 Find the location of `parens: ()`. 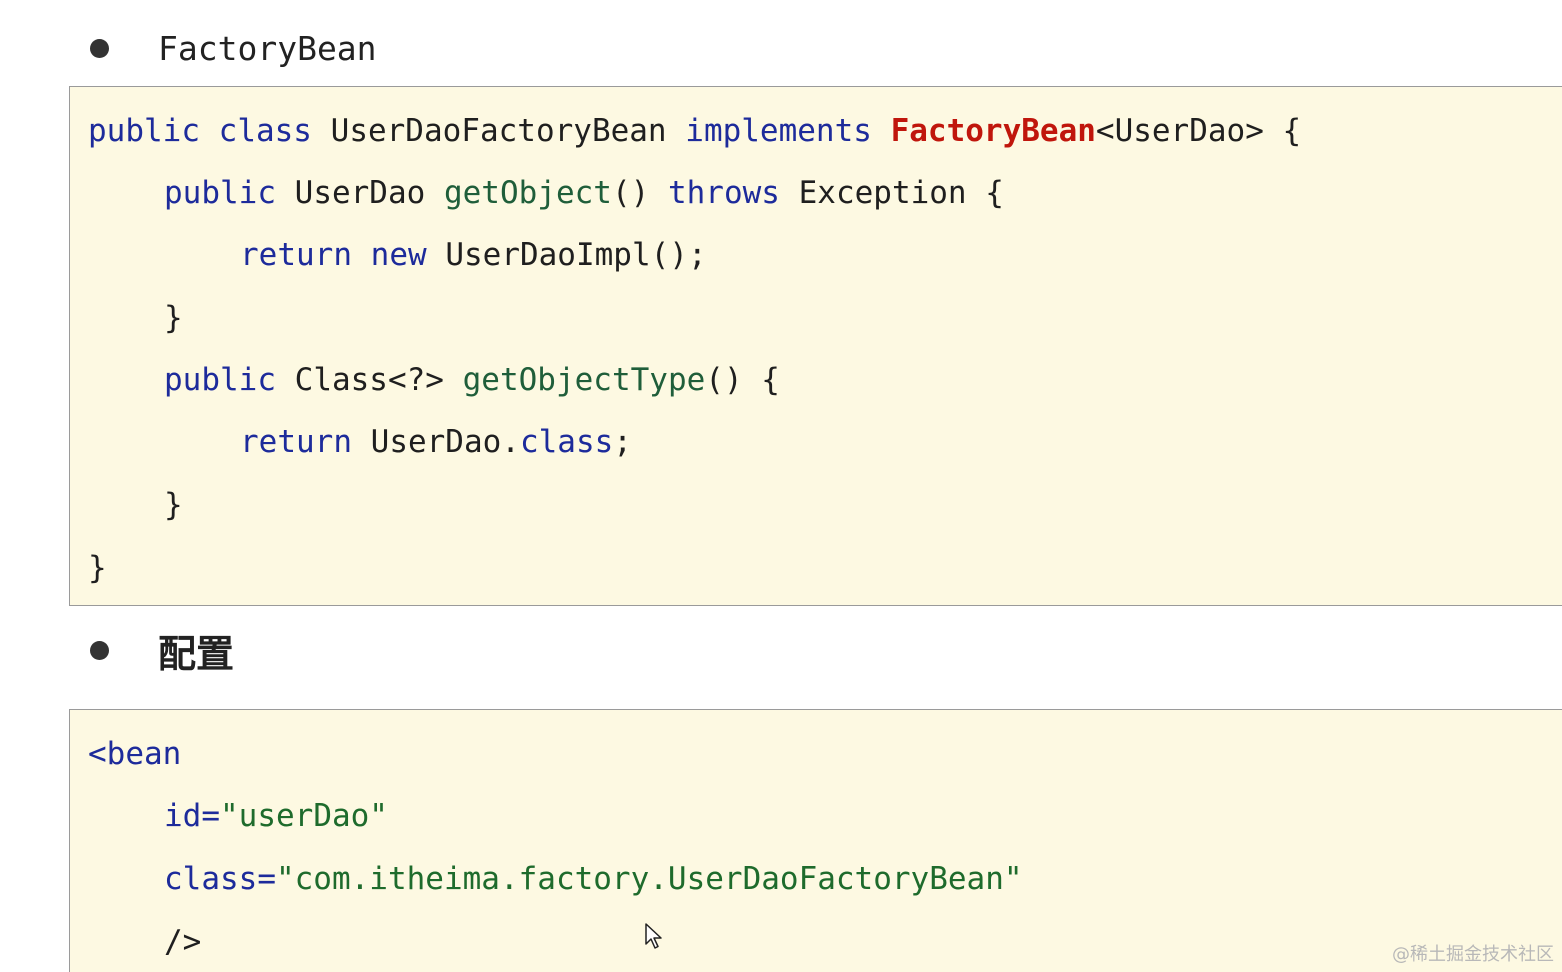

parens: () is located at coordinates (630, 193).